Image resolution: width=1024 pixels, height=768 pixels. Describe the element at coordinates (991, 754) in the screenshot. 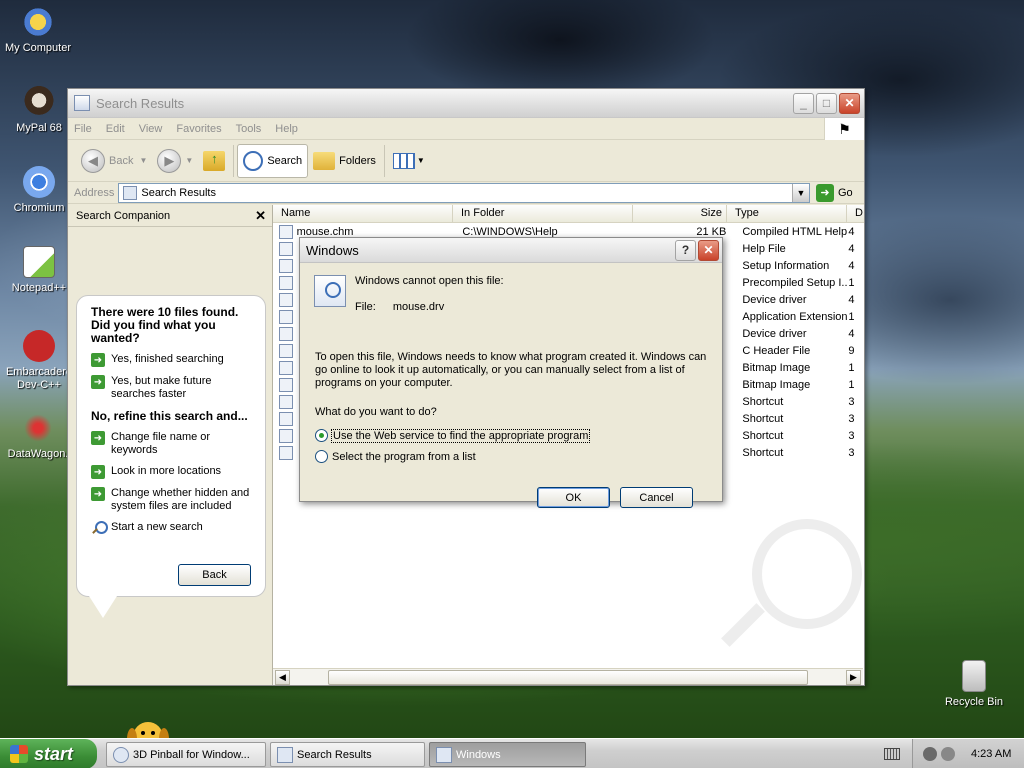

I see `clock: 4:23 AM` at that location.